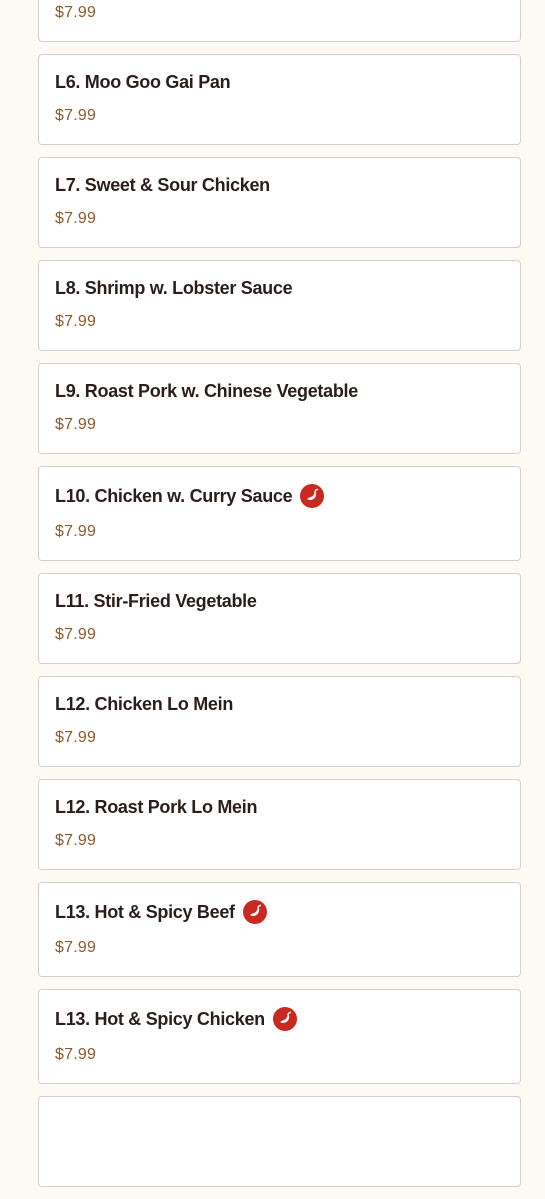  What do you see at coordinates (156, 806) in the screenshot?
I see `item-name: L12. Roast Pork Lo Mein` at bounding box center [156, 806].